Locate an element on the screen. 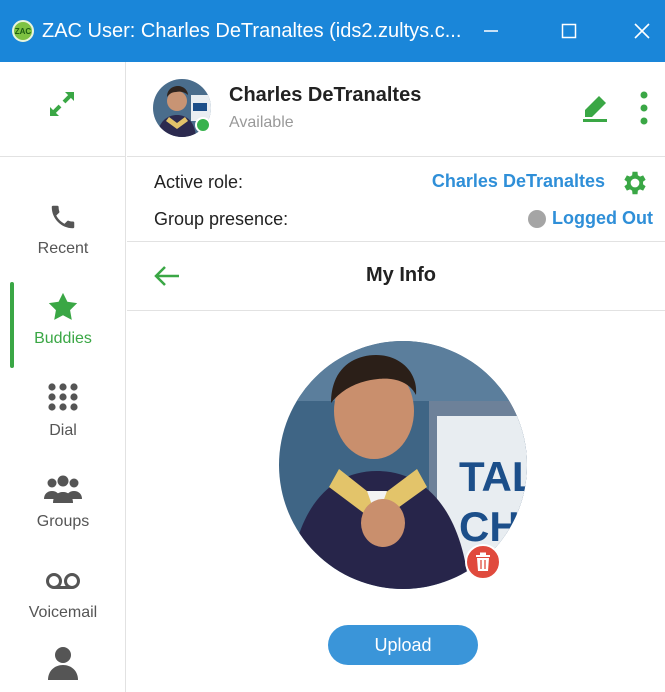 This screenshot has height=692, width=665. expand-button is located at coordinates (62, 104).